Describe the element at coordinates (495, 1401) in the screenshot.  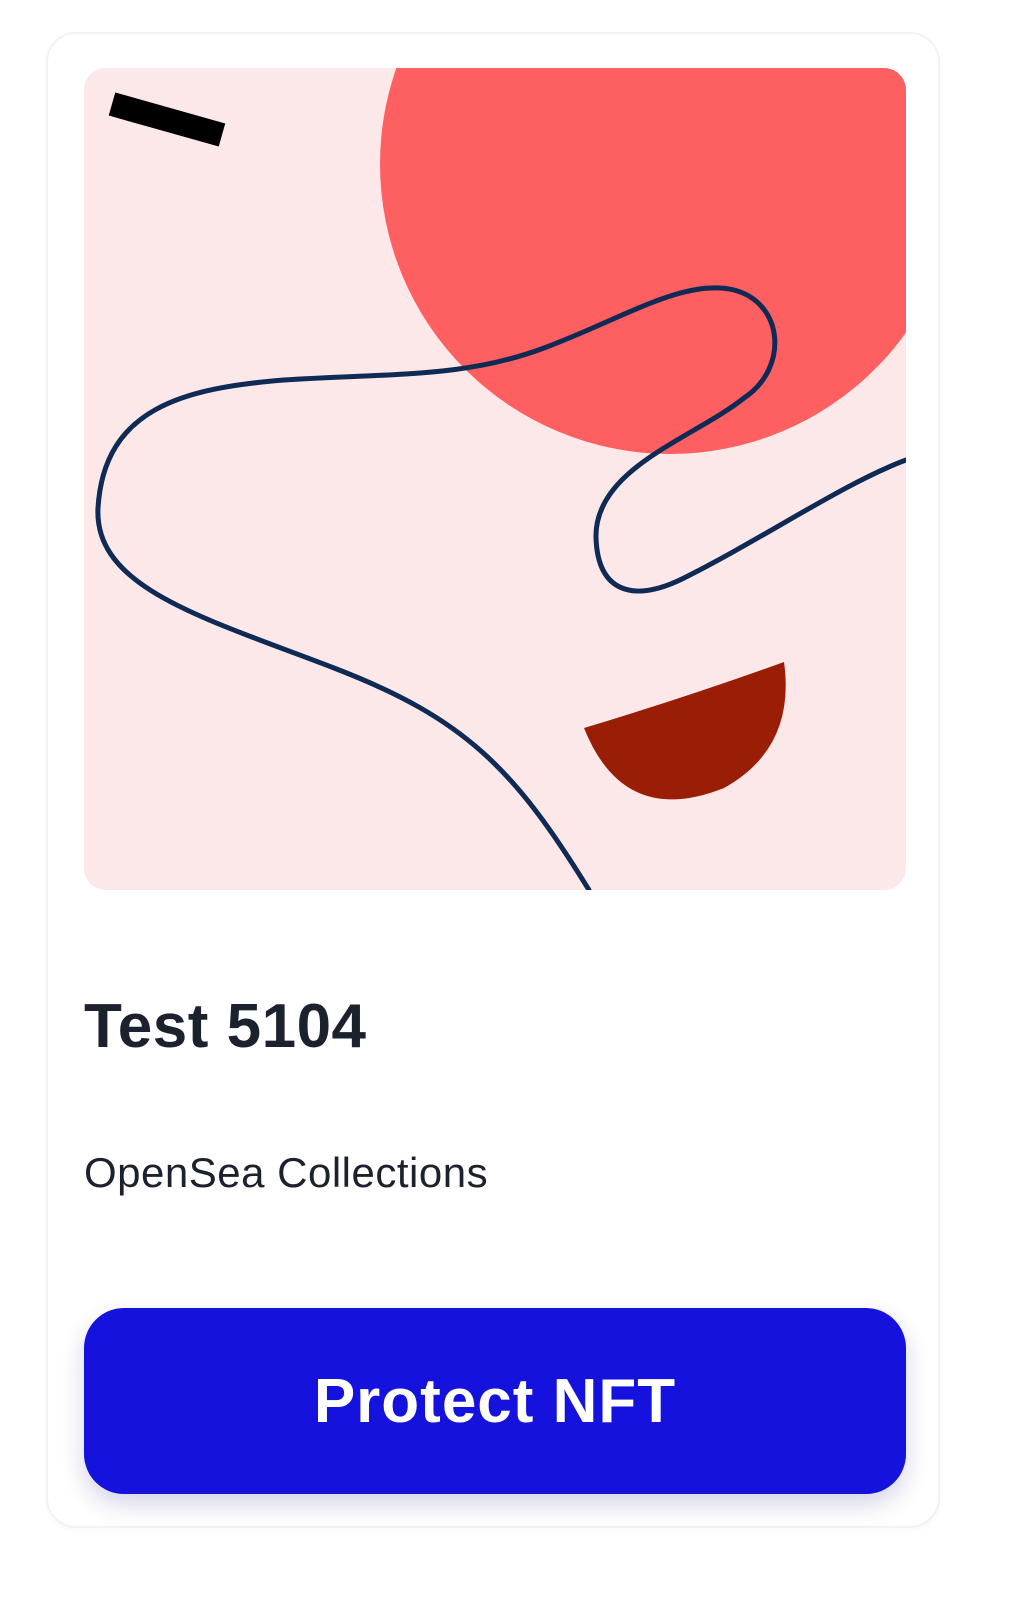
I see `protect-nft-button: Protect NFT` at that location.